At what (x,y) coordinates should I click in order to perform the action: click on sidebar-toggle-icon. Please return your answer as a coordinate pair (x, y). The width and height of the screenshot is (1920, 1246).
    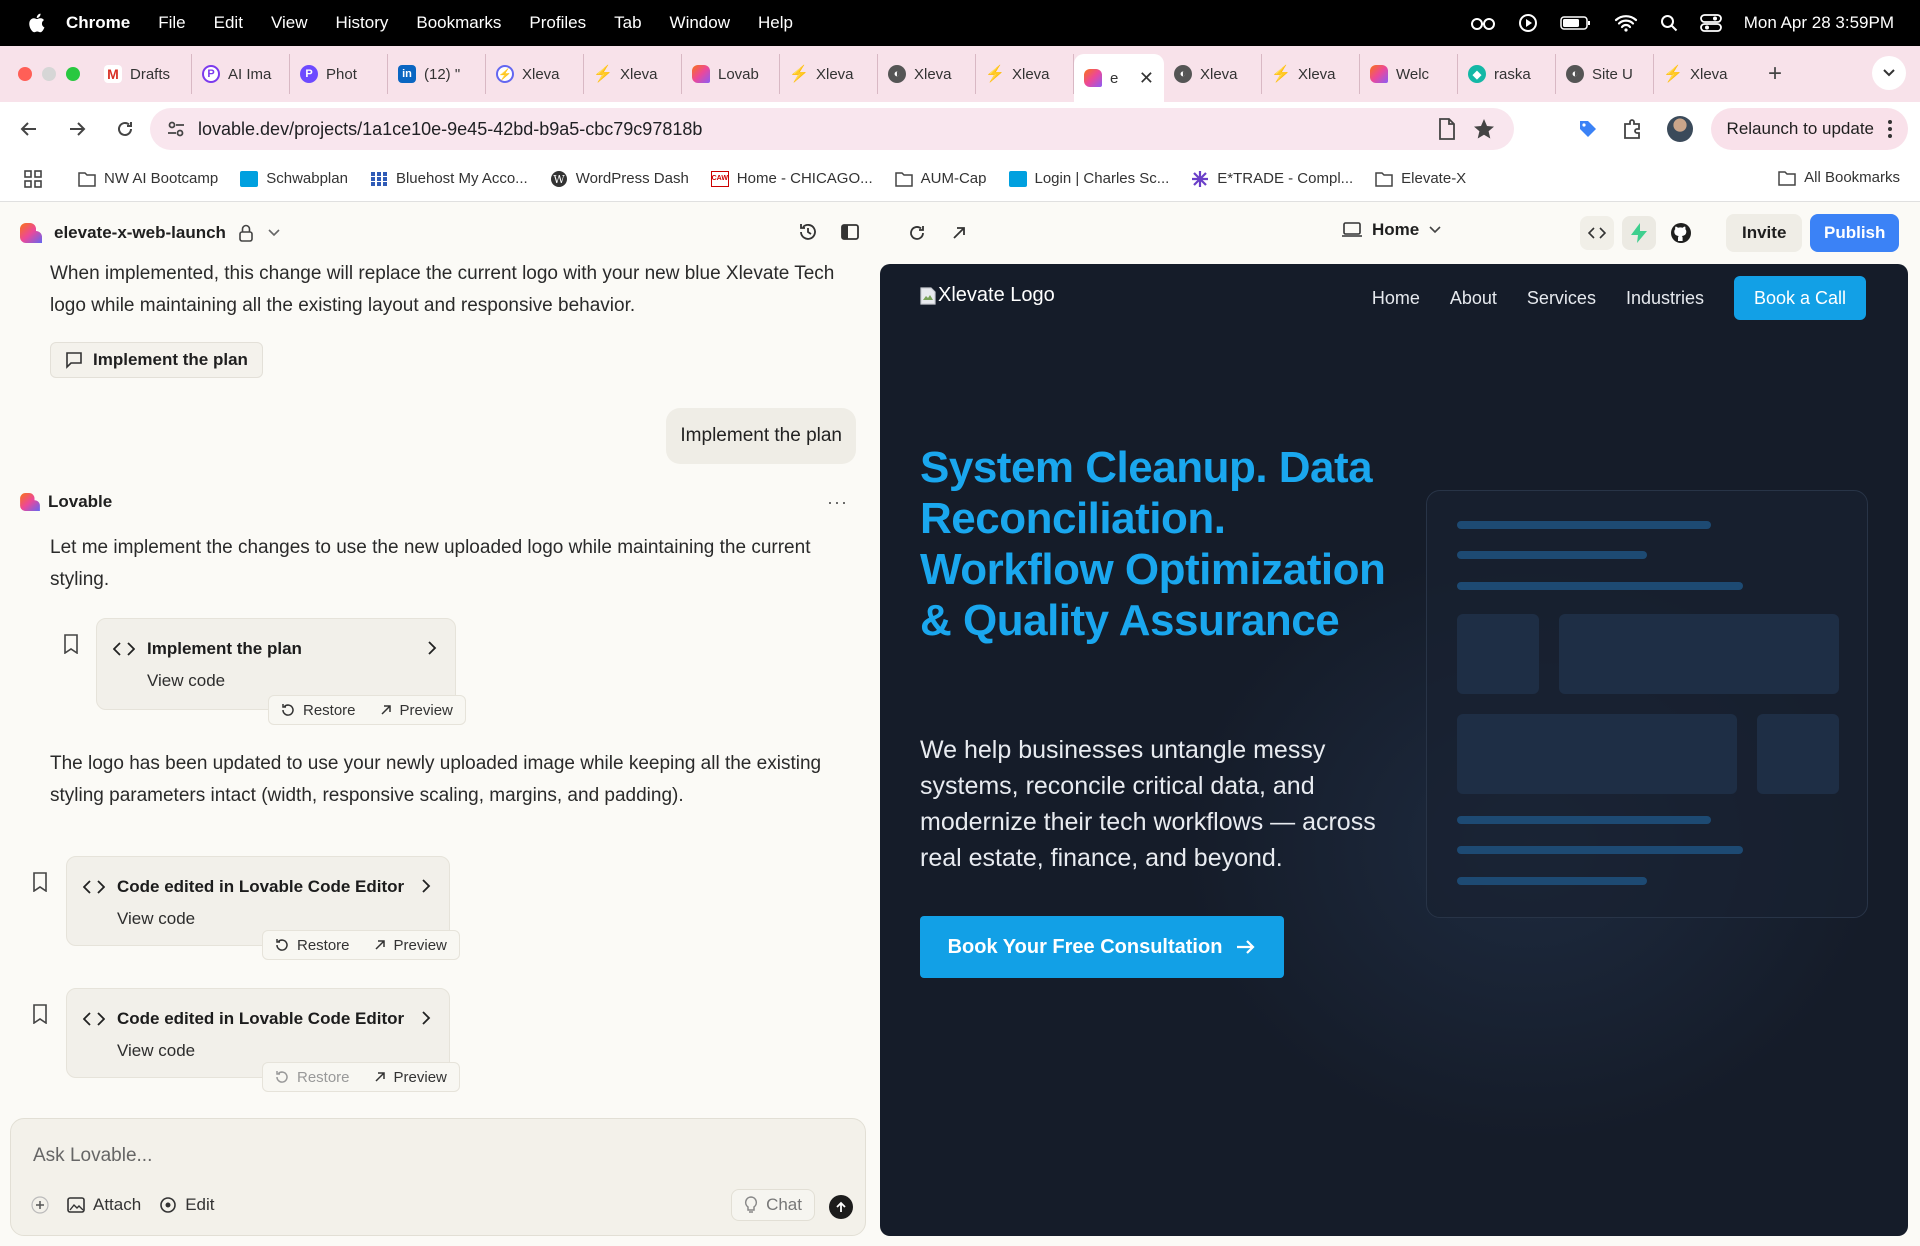
    Looking at the image, I should click on (850, 232).